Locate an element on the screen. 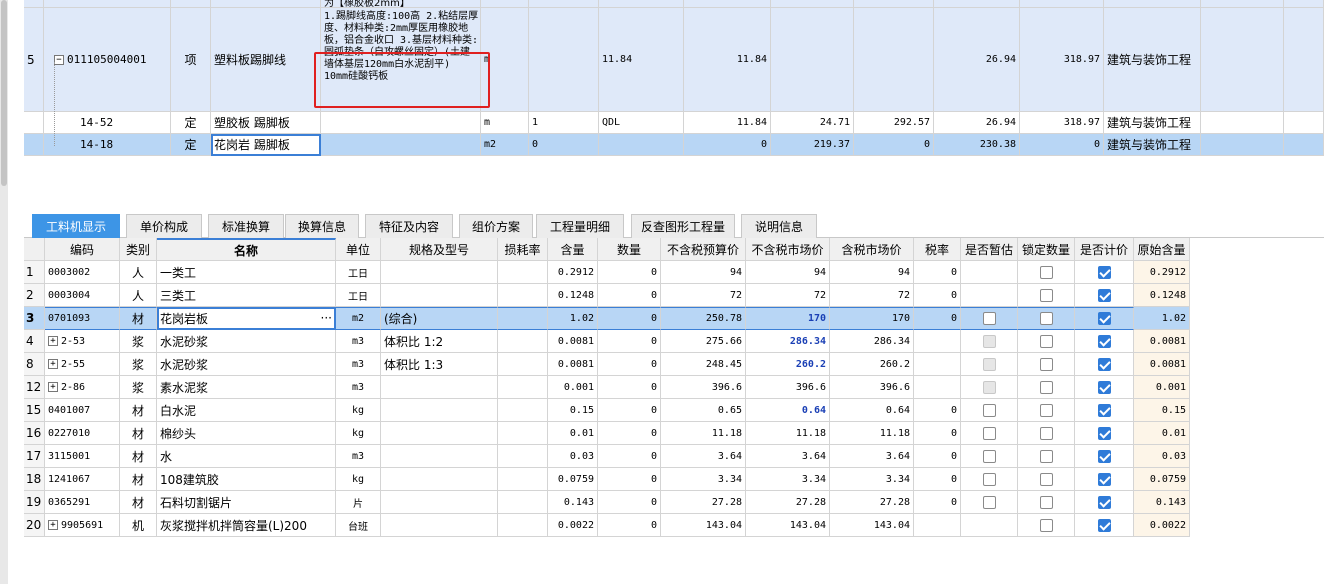  cell: 工日 is located at coordinates (358, 295).